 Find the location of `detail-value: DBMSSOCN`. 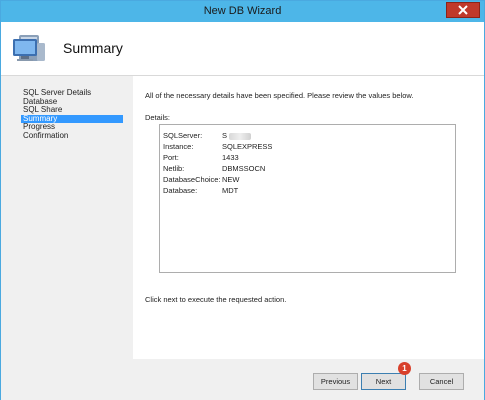

detail-value: DBMSSOCN is located at coordinates (244, 168).